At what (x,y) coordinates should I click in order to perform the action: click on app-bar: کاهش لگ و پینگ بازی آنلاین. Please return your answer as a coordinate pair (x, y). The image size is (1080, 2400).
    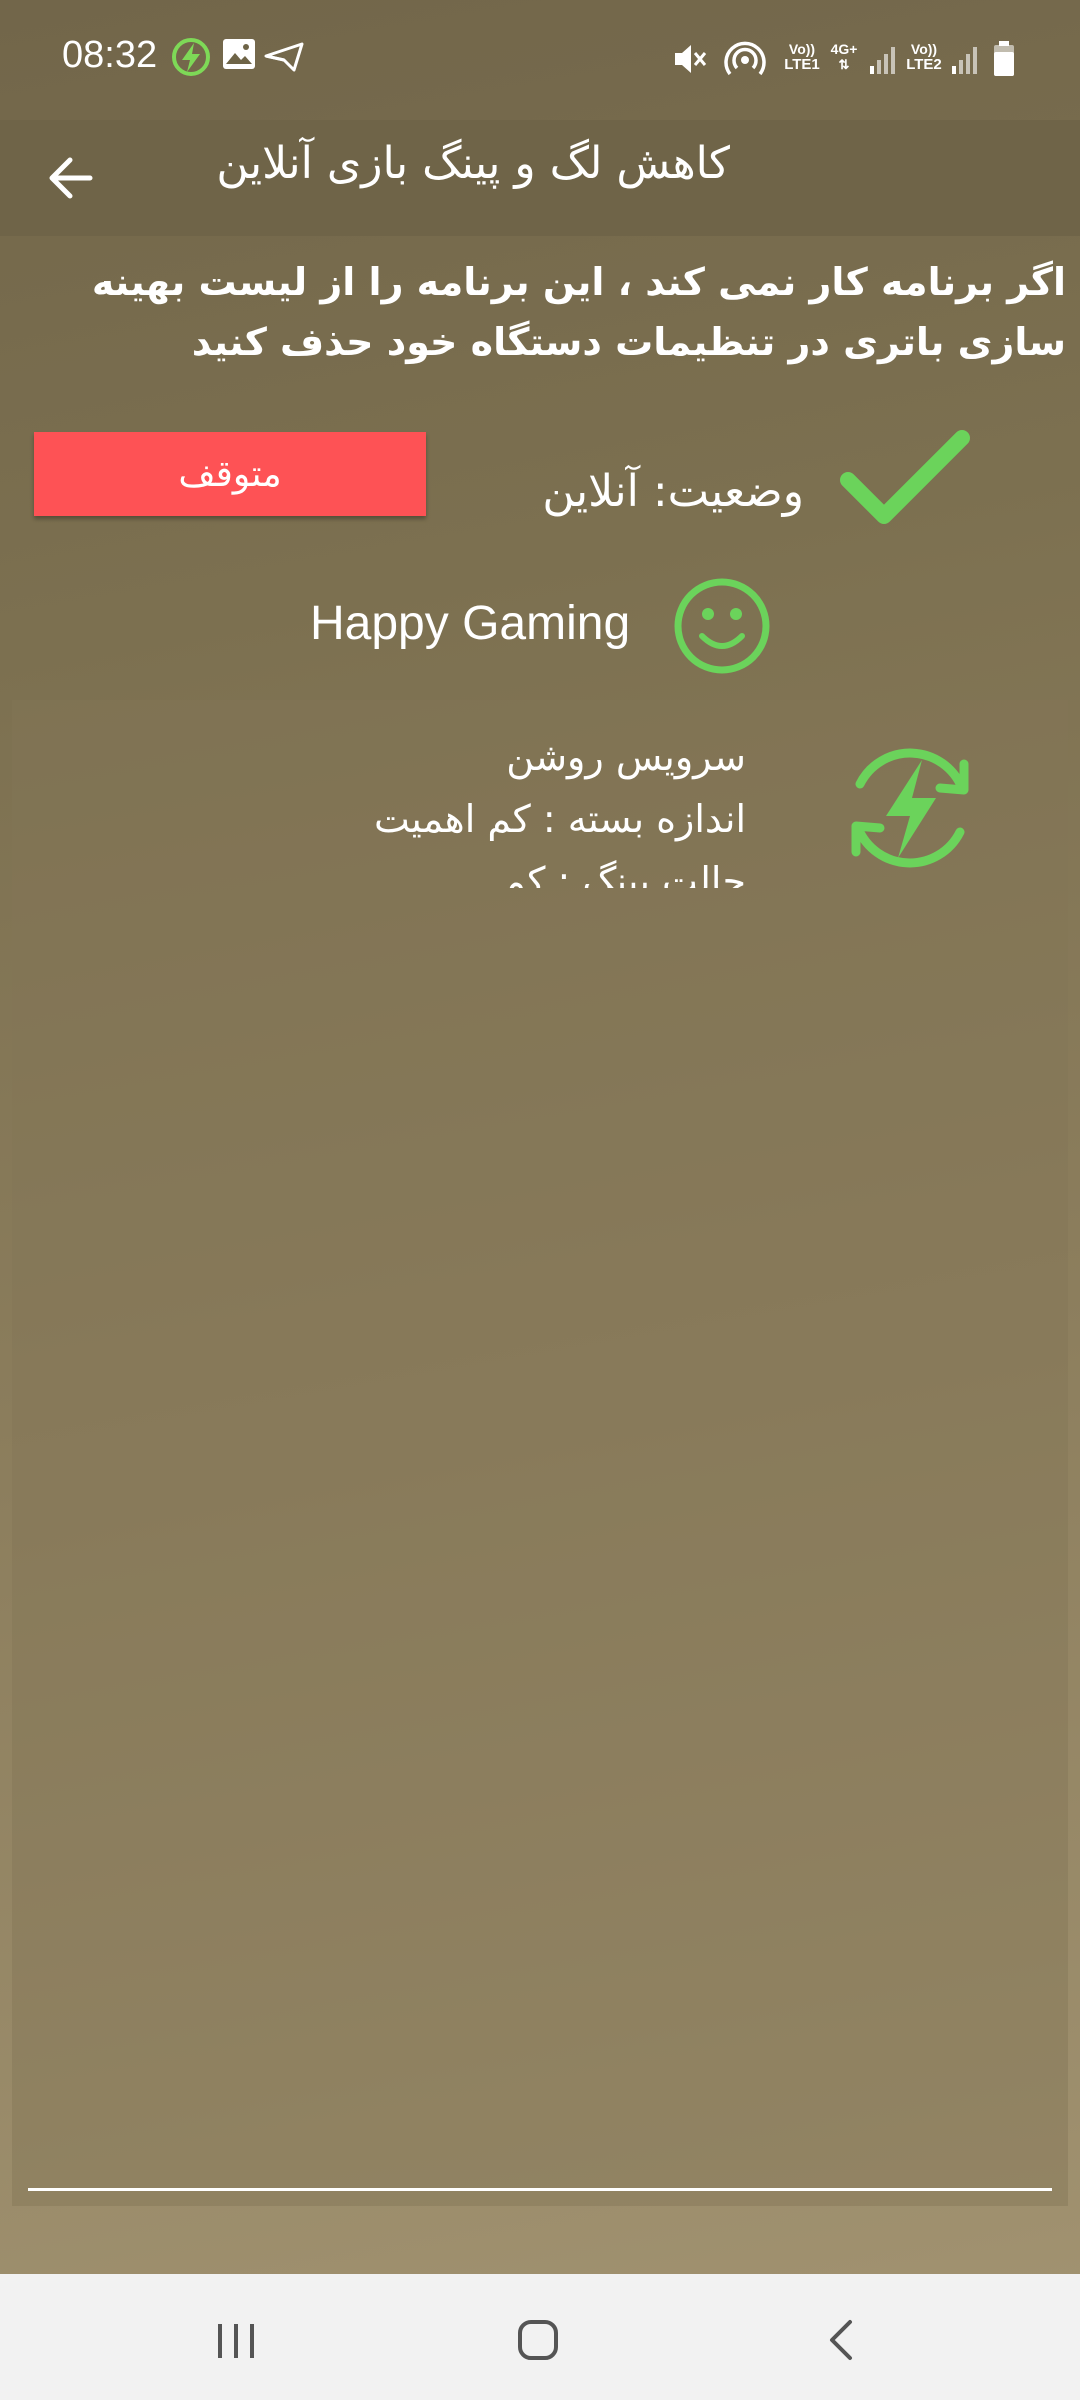
    Looking at the image, I should click on (540, 178).